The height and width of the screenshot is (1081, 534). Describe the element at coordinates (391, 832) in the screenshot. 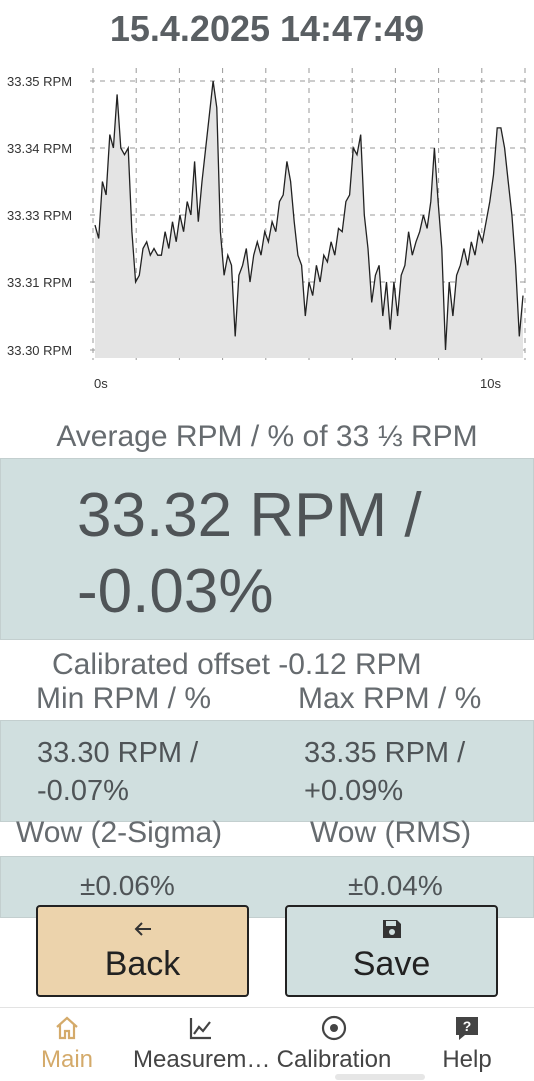

I see `wow-rms-label: Wow (RMS)` at that location.